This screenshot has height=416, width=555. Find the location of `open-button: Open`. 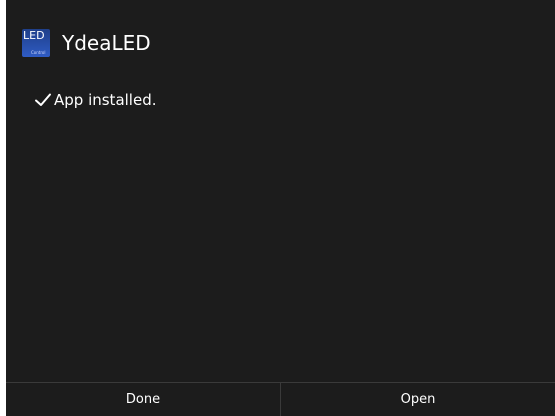

open-button: Open is located at coordinates (418, 399).